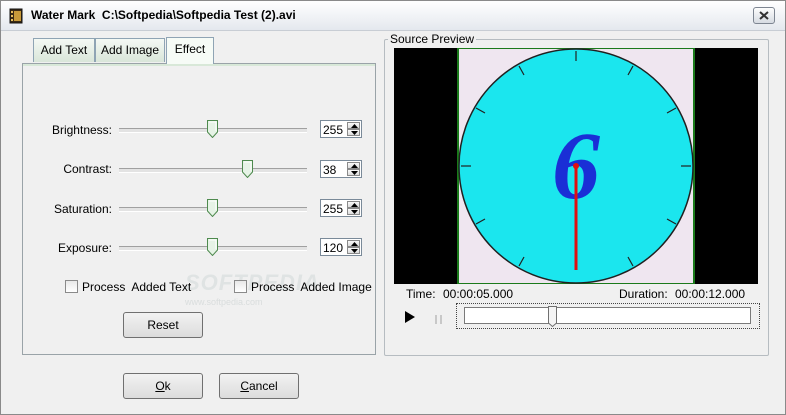 This screenshot has height=415, width=786. What do you see at coordinates (311, 287) in the screenshot?
I see `process-added-image-label: Process Added Image` at bounding box center [311, 287].